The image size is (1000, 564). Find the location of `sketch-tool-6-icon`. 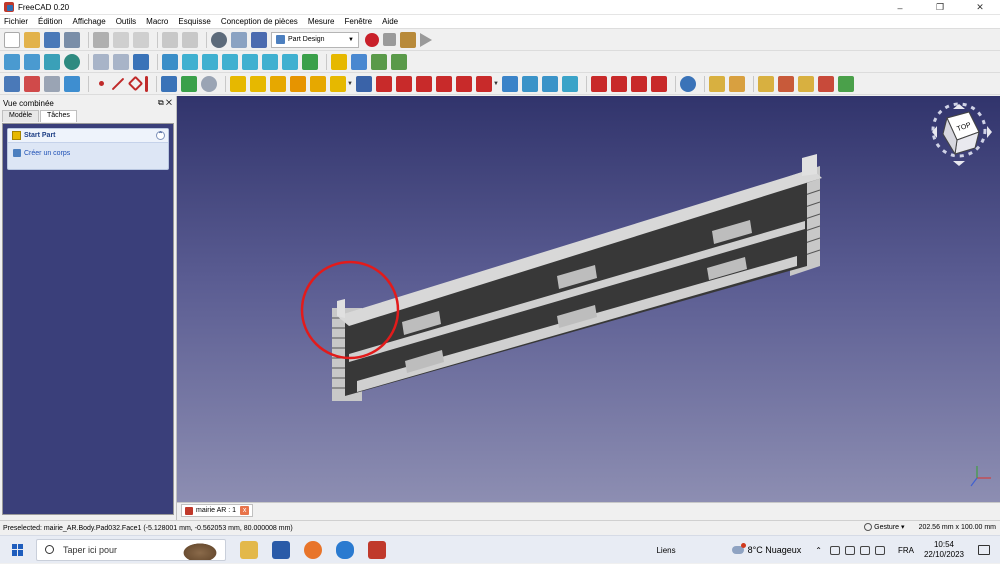

sketch-tool-6-icon is located at coordinates (825, 83).